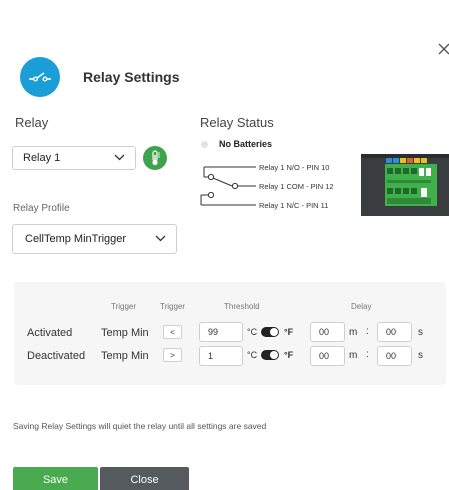 Image resolution: width=449 pixels, height=490 pixels. Describe the element at coordinates (125, 356) in the screenshot. I see `trigger-type-deactivated: Temp Min` at that location.